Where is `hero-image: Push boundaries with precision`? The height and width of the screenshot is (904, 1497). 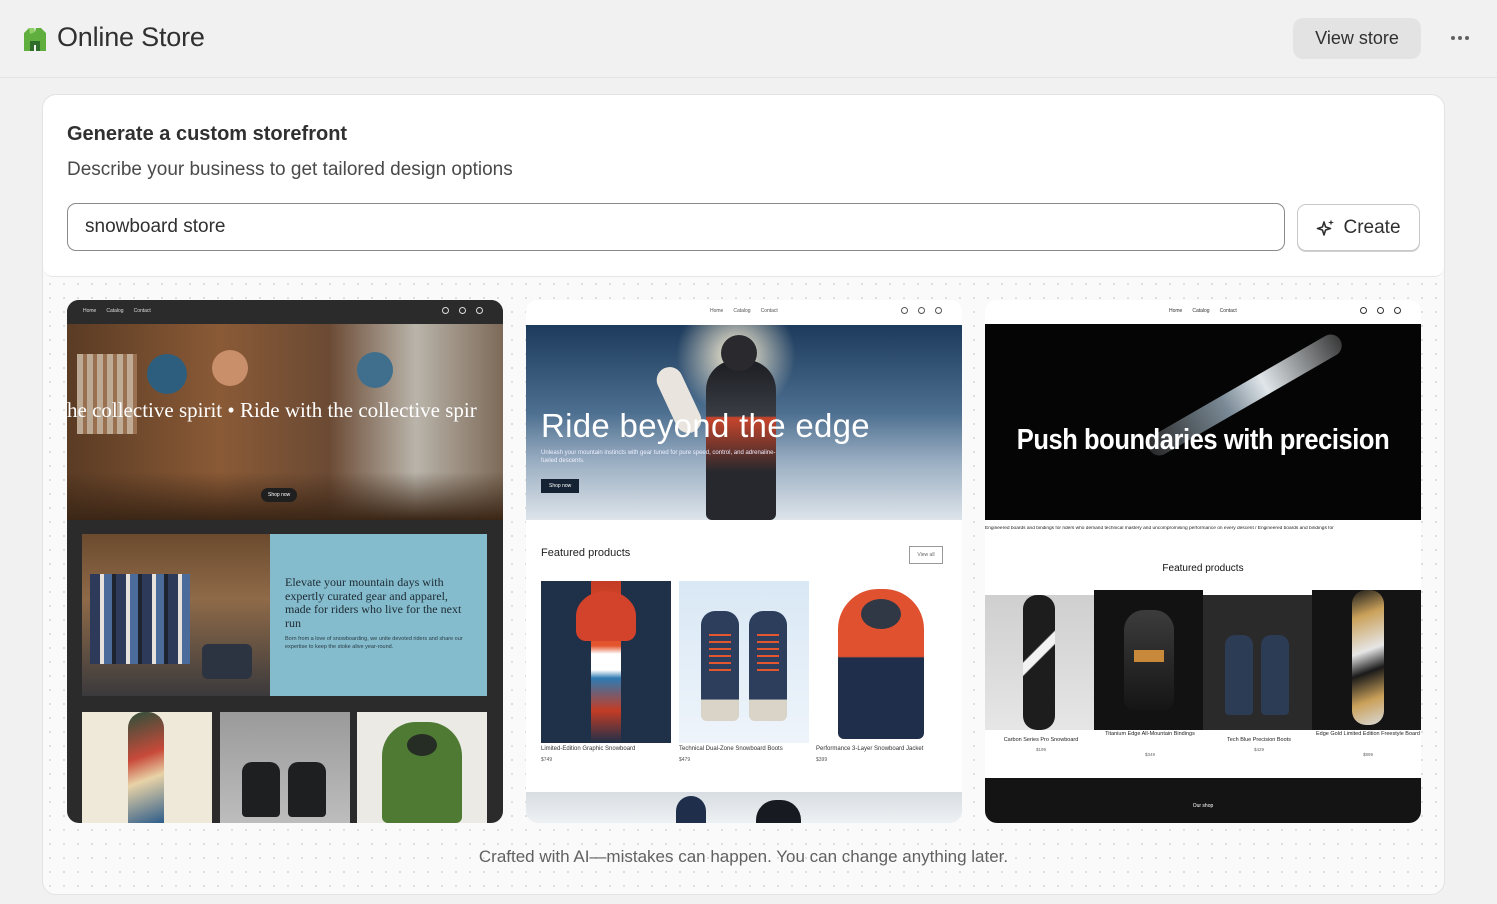 hero-image: Push boundaries with precision is located at coordinates (1203, 422).